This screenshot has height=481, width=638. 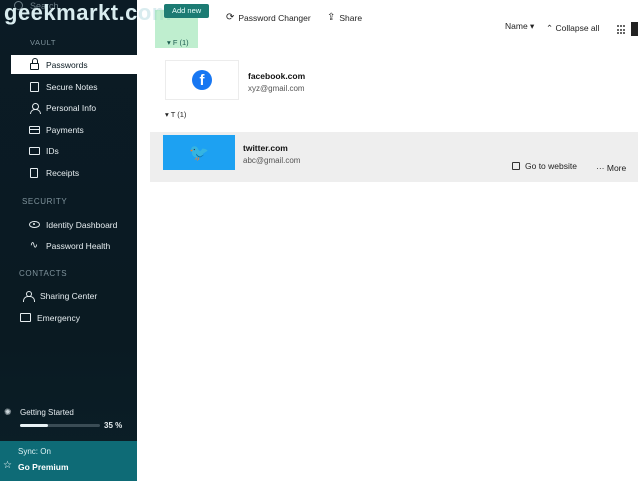 I want to click on contacts-section-label: CONTACTS, so click(x=43, y=273).